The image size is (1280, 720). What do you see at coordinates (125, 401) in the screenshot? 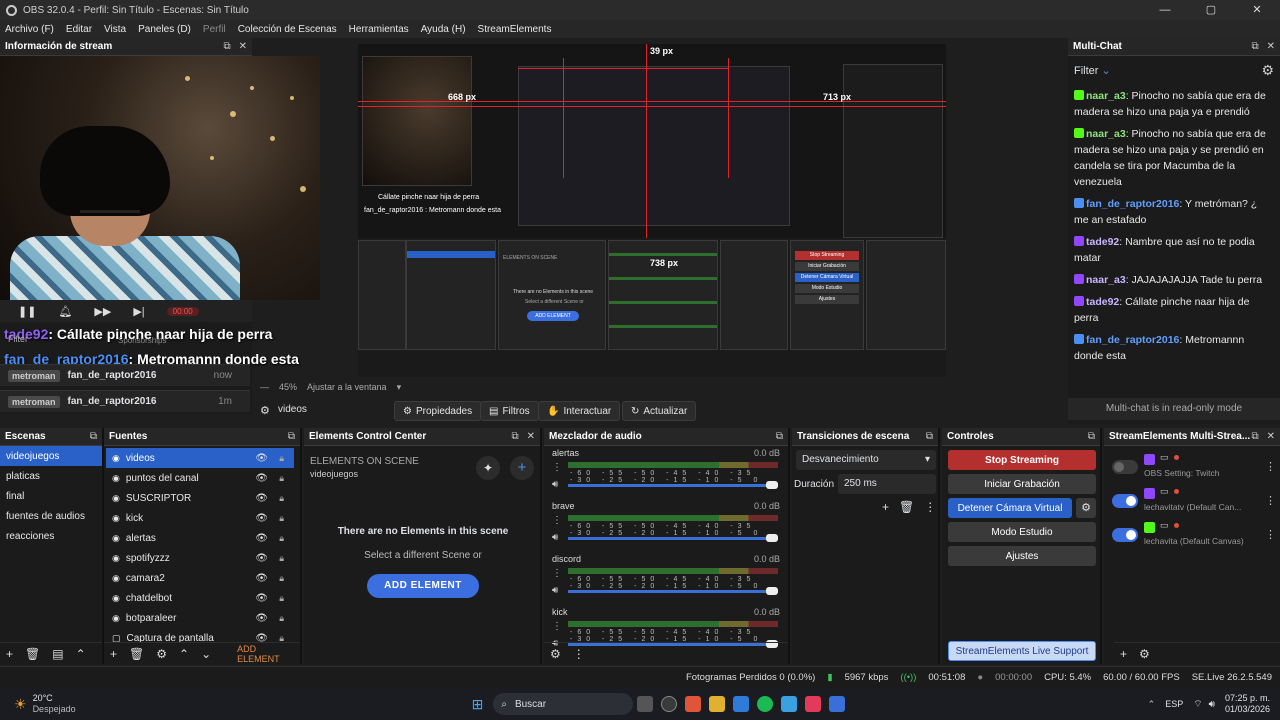
I see `activity-row: metroman fan_de_raptor2016 1m` at bounding box center [125, 401].